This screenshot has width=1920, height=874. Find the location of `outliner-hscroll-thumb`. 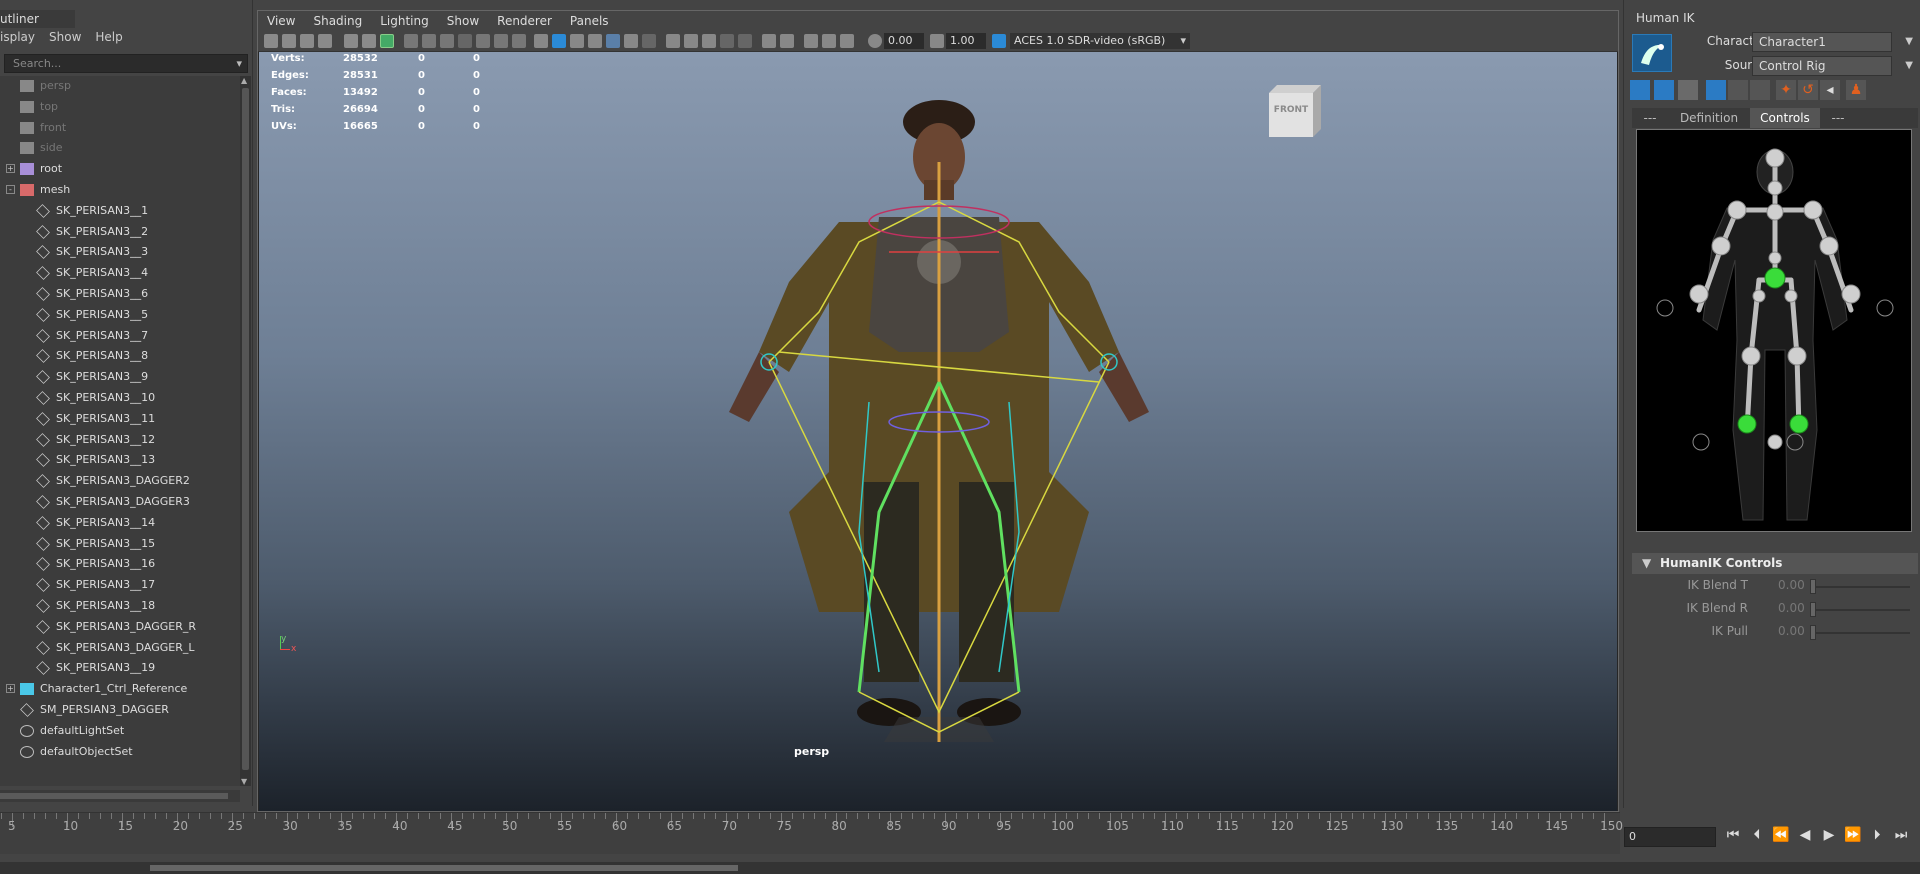

outliner-hscroll-thumb is located at coordinates (114, 796).